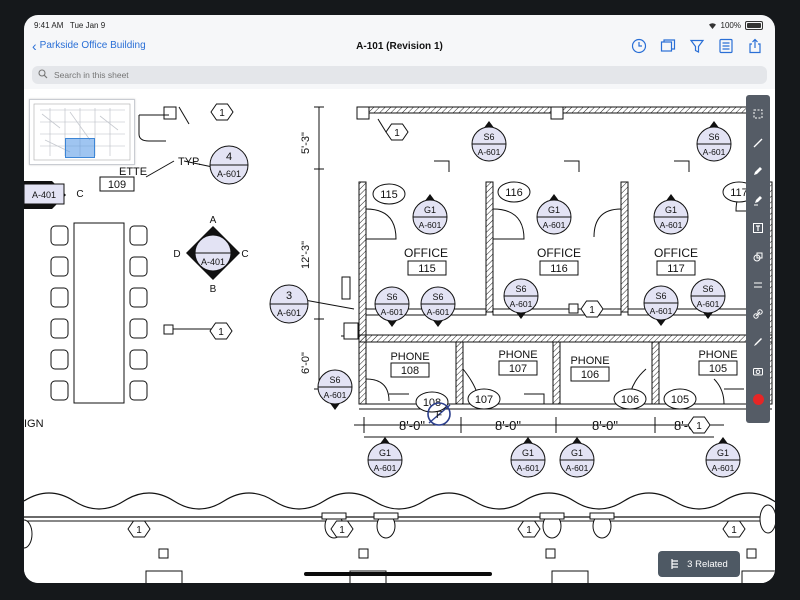 The width and height of the screenshot is (800, 600). What do you see at coordinates (82, 132) in the screenshot?
I see `sheet-minimap` at bounding box center [82, 132].